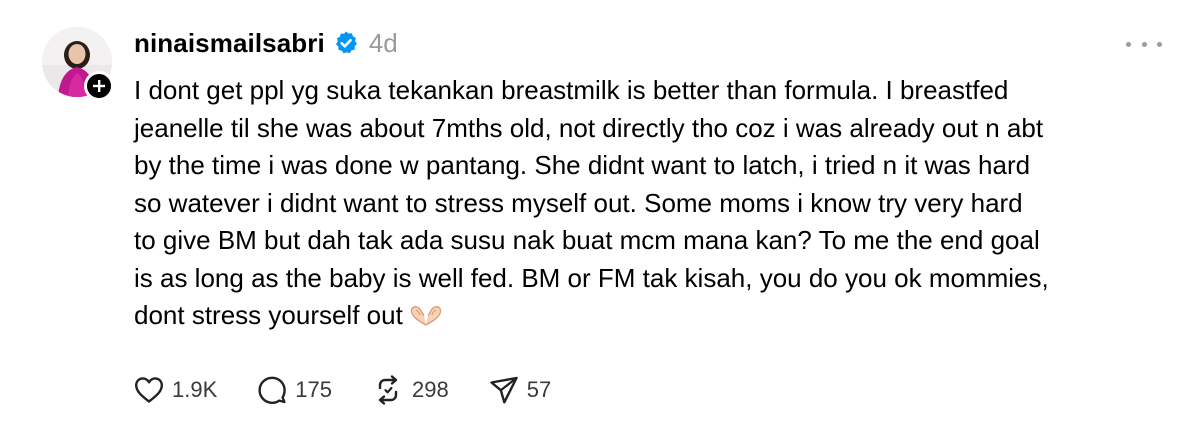 This screenshot has height=432, width=1200. What do you see at coordinates (294, 390) in the screenshot?
I see `reply-button: 175` at bounding box center [294, 390].